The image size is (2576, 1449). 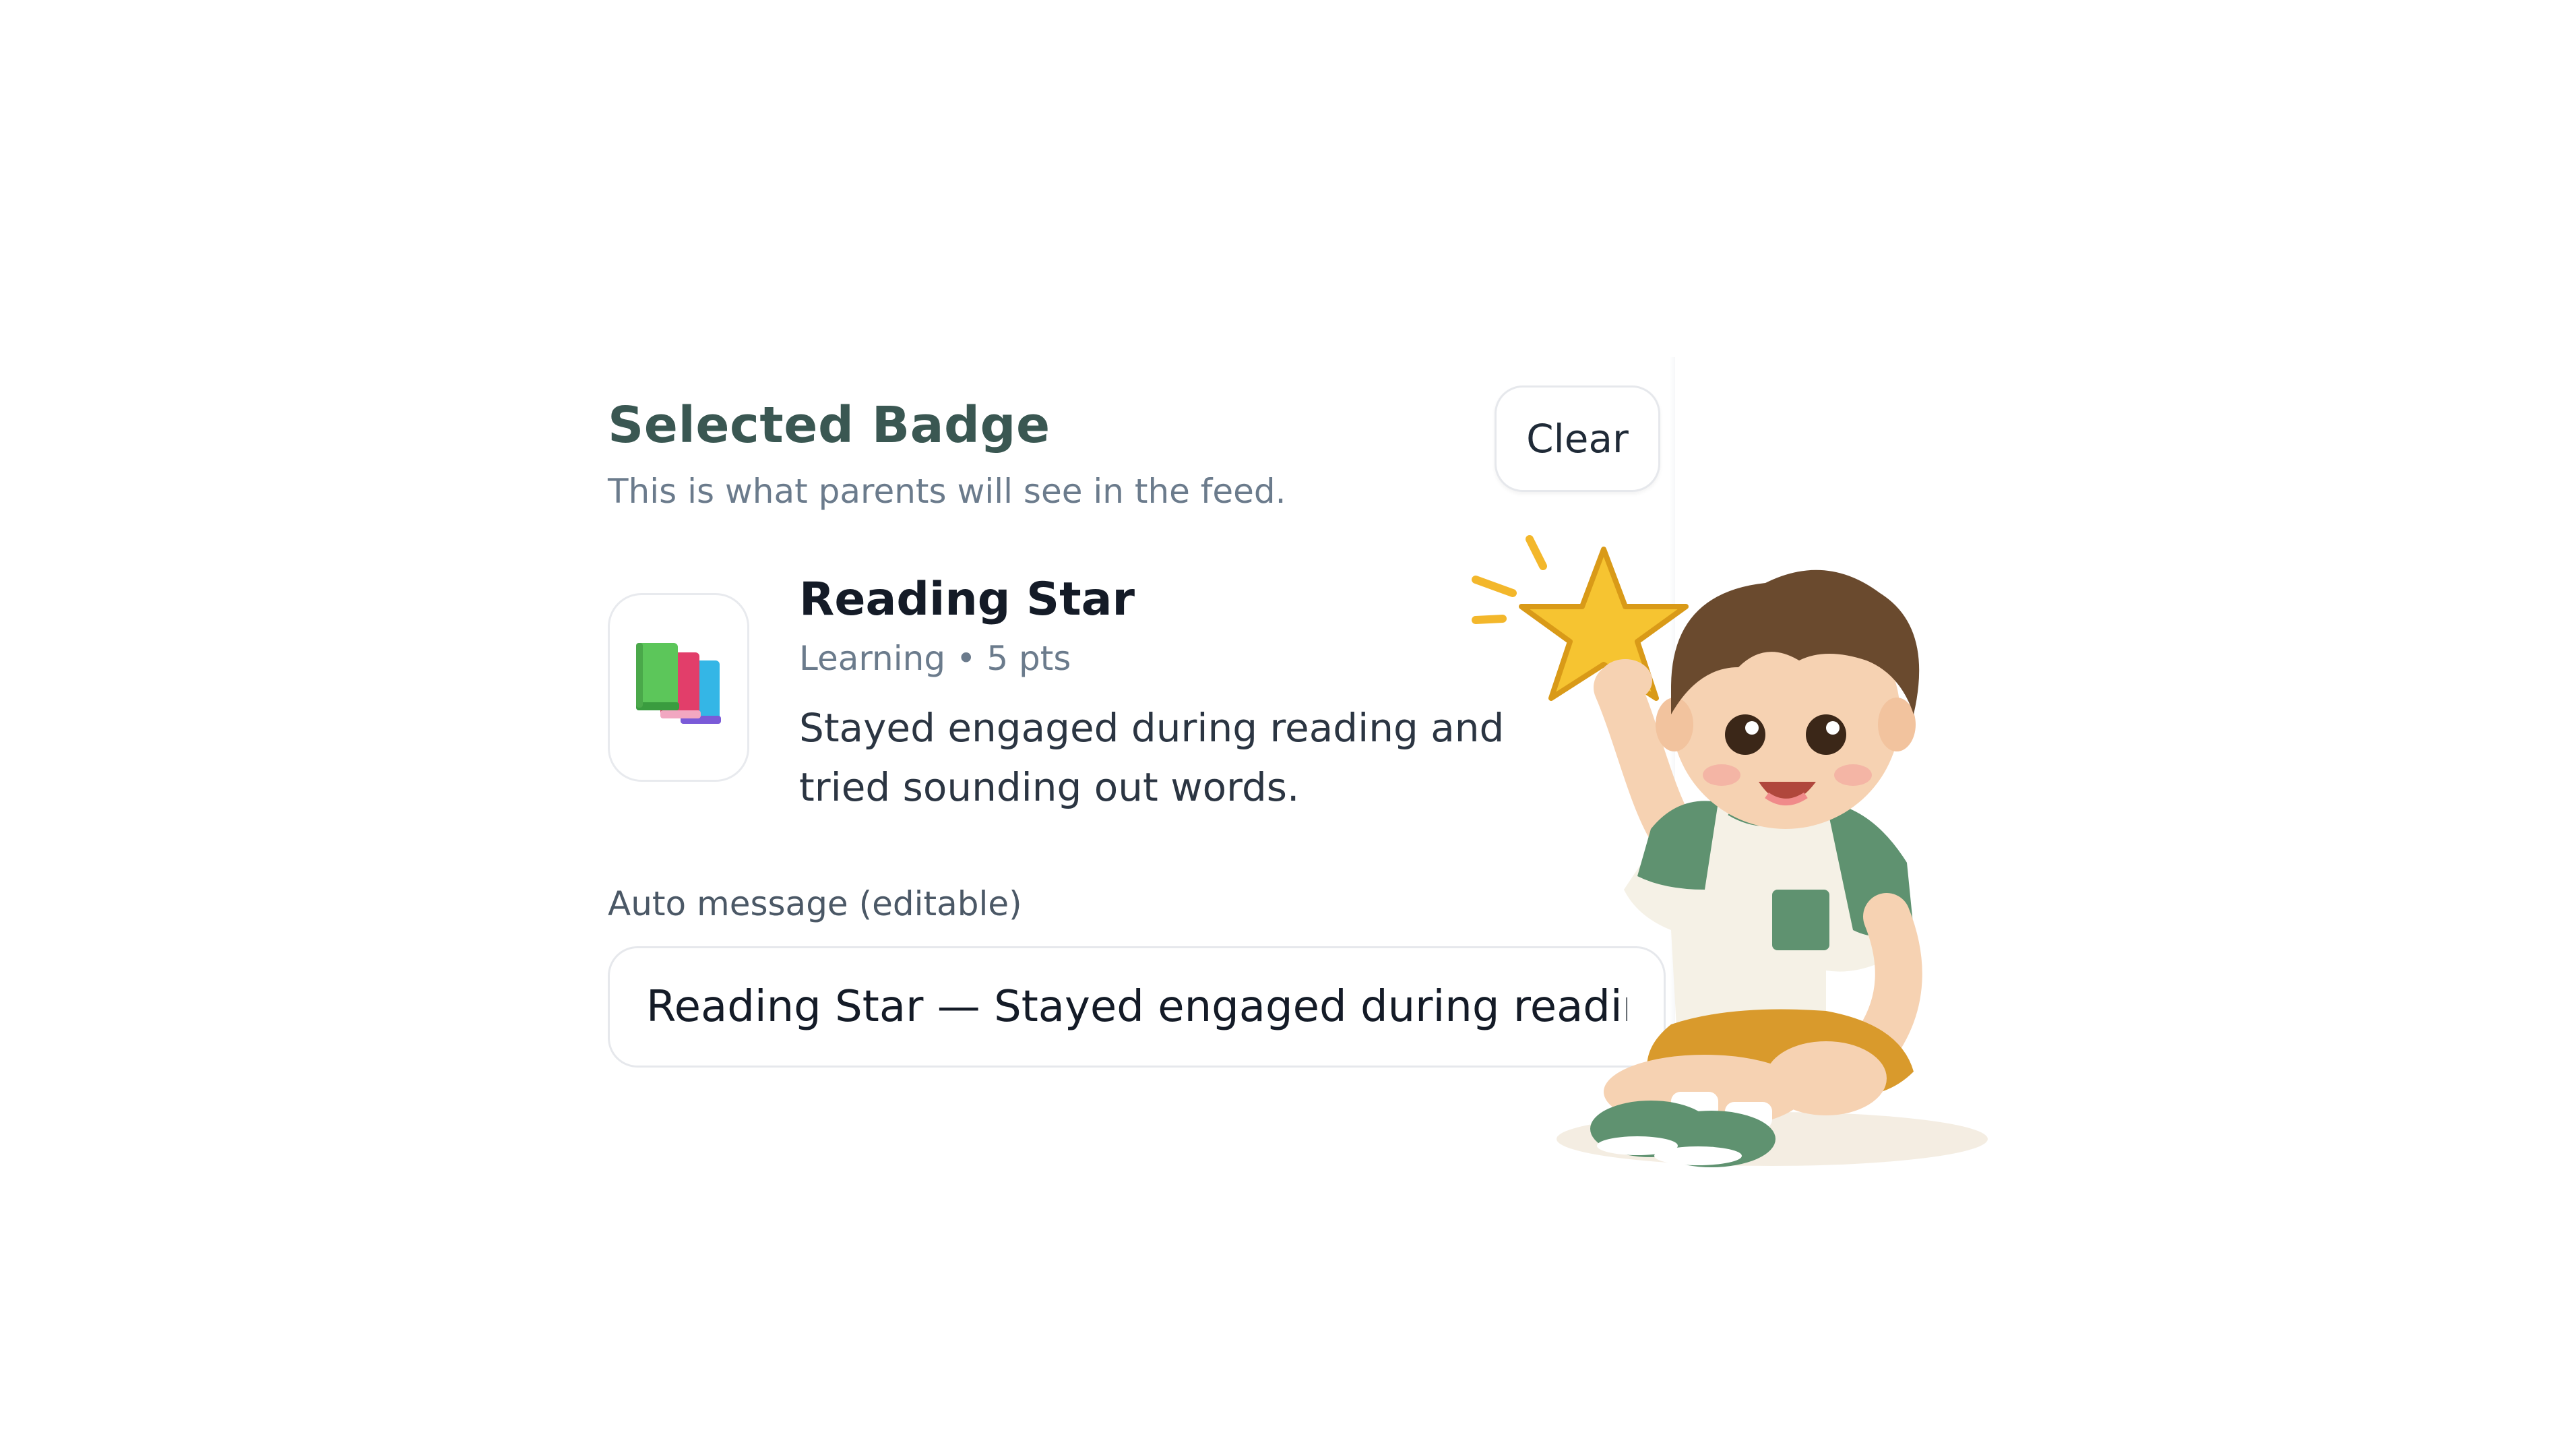 I want to click on badge-name: Reading Star, so click(x=967, y=599).